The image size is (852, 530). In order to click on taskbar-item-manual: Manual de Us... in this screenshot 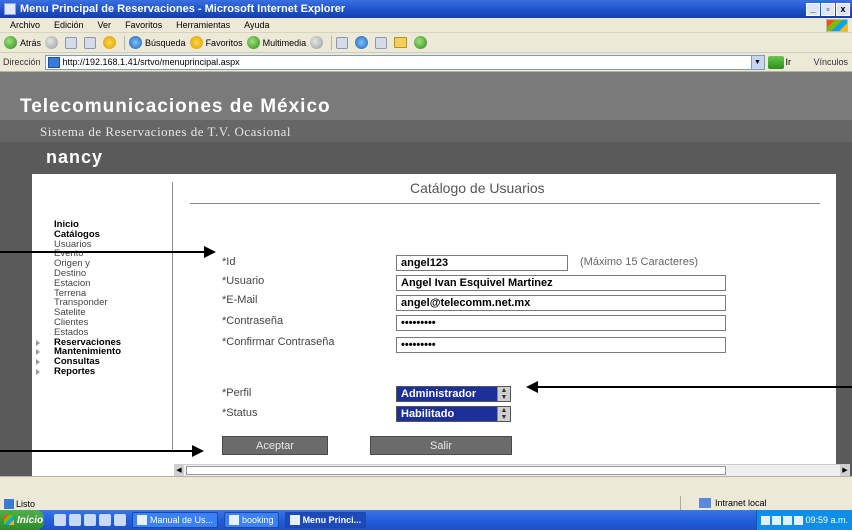, I will do `click(175, 520)`.